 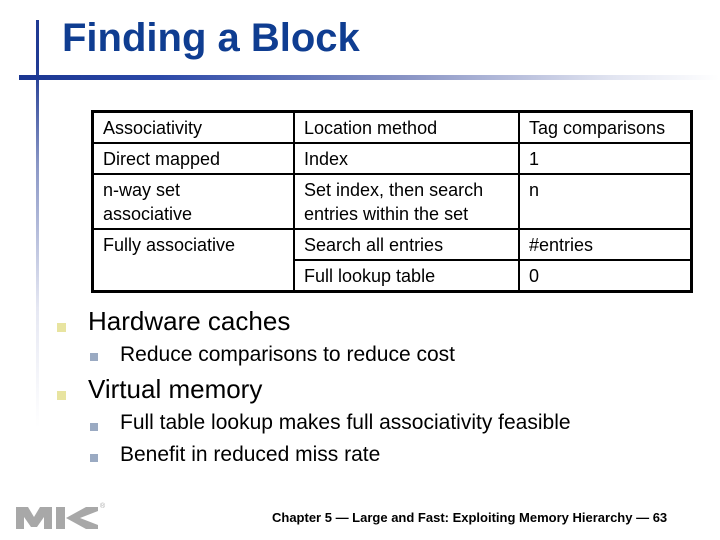 I want to click on table-cell: Search all entries, so click(x=406, y=244).